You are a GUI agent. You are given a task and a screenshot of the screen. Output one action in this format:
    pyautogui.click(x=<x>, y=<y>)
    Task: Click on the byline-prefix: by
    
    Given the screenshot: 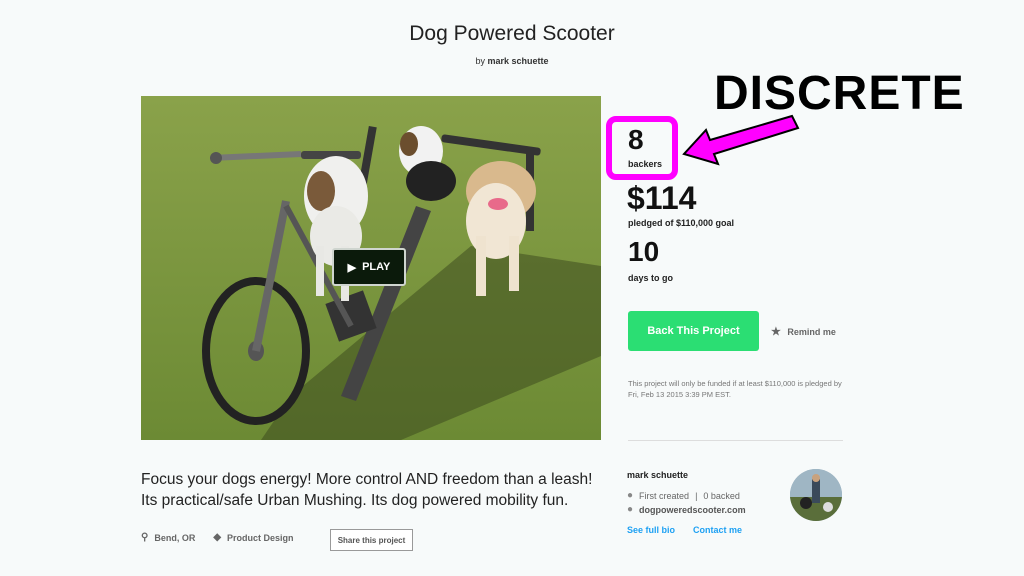 What is the action you would take?
    pyautogui.click(x=480, y=61)
    